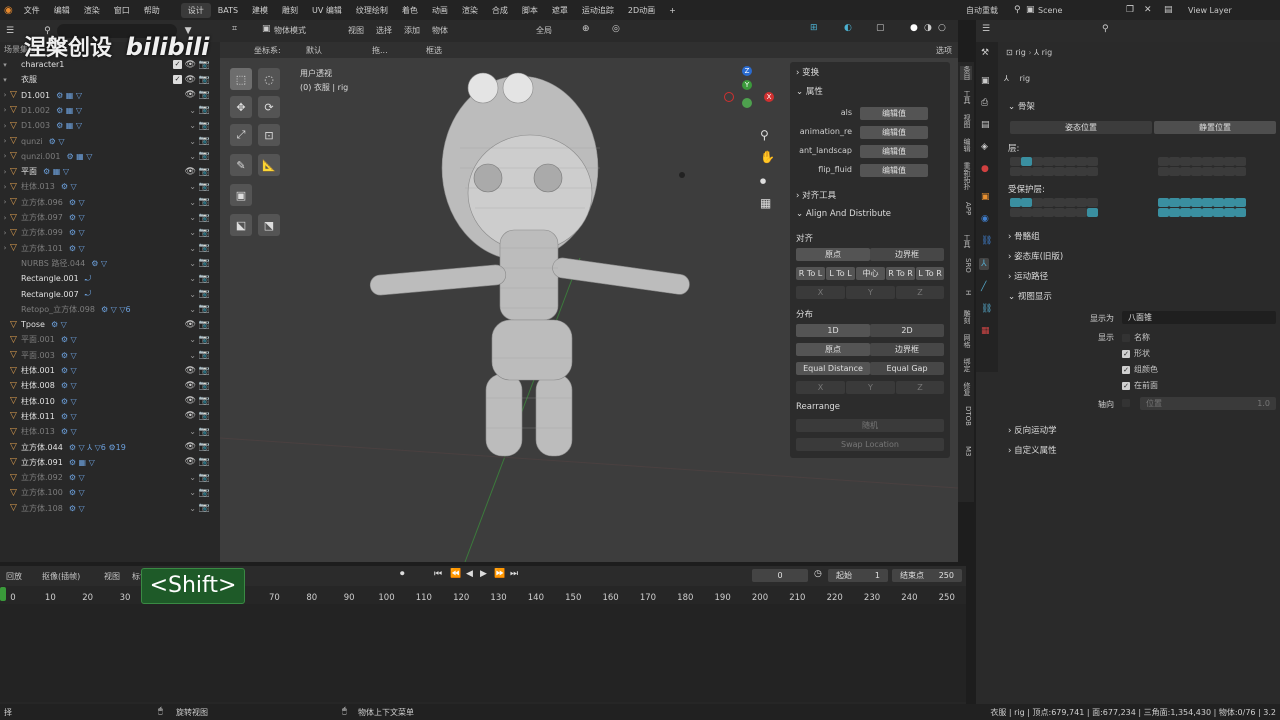 The image size is (1280, 720). What do you see at coordinates (290, 10) in the screenshot?
I see `workspace-tab-sculpt: 雕刻` at bounding box center [290, 10].